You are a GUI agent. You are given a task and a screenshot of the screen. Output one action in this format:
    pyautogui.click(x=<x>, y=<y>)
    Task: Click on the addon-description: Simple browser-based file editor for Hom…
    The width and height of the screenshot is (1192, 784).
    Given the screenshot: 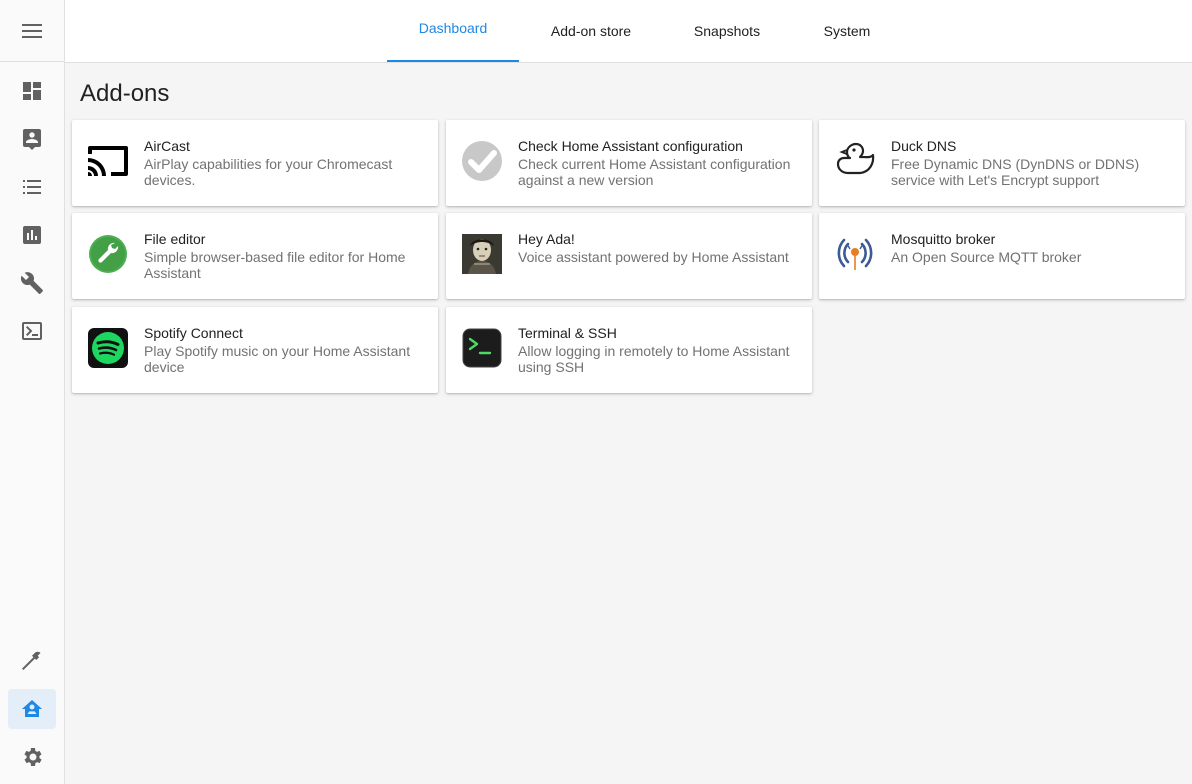 What is the action you would take?
    pyautogui.click(x=275, y=265)
    